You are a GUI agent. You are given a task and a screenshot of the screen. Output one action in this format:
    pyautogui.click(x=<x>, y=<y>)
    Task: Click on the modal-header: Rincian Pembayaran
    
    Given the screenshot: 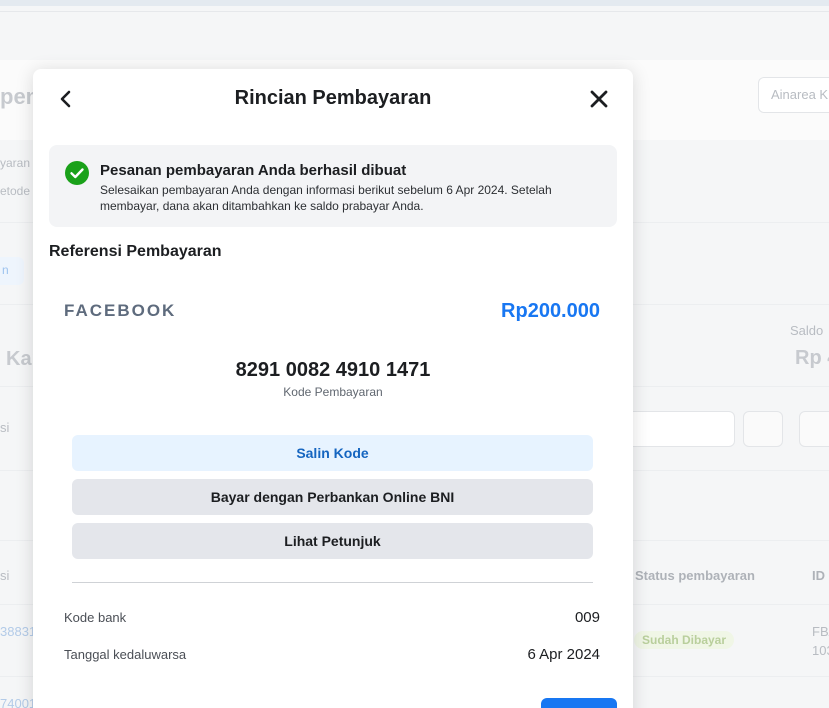 What is the action you would take?
    pyautogui.click(x=333, y=99)
    